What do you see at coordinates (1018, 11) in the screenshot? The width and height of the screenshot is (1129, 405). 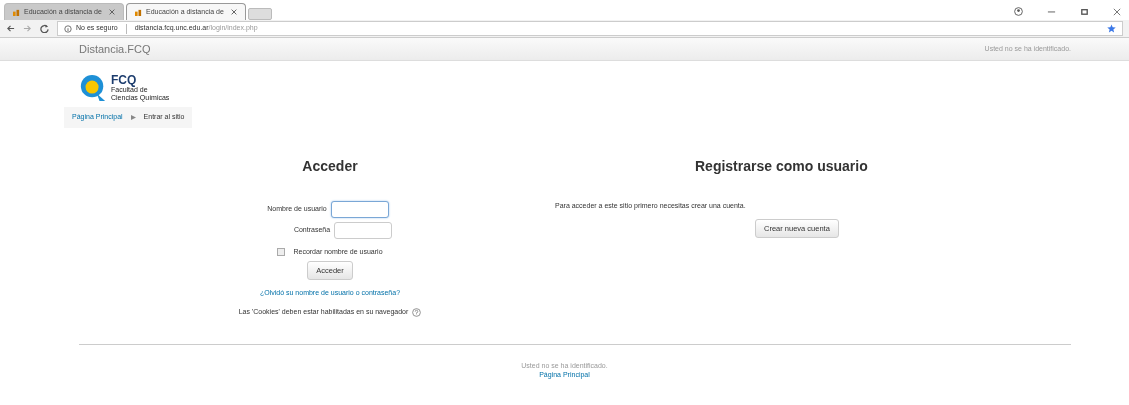 I see `profile-icon` at bounding box center [1018, 11].